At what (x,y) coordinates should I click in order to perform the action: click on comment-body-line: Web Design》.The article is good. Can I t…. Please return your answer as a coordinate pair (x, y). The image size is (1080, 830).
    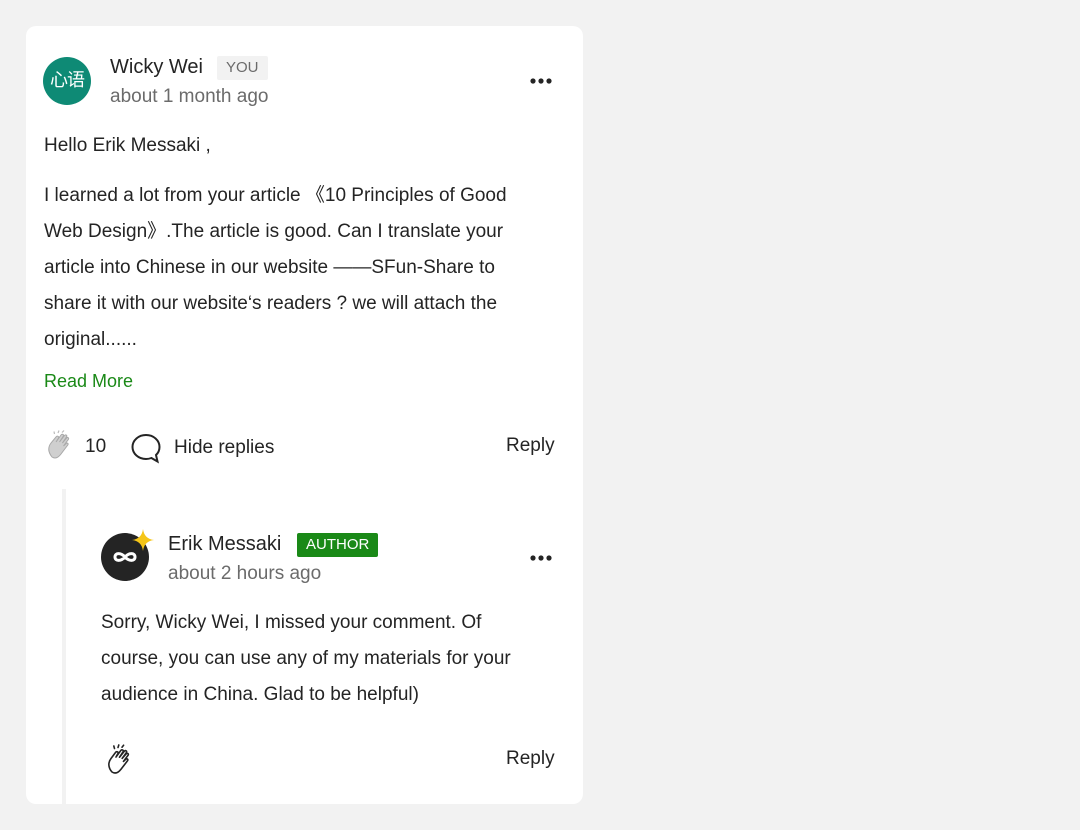
    Looking at the image, I should click on (274, 231).